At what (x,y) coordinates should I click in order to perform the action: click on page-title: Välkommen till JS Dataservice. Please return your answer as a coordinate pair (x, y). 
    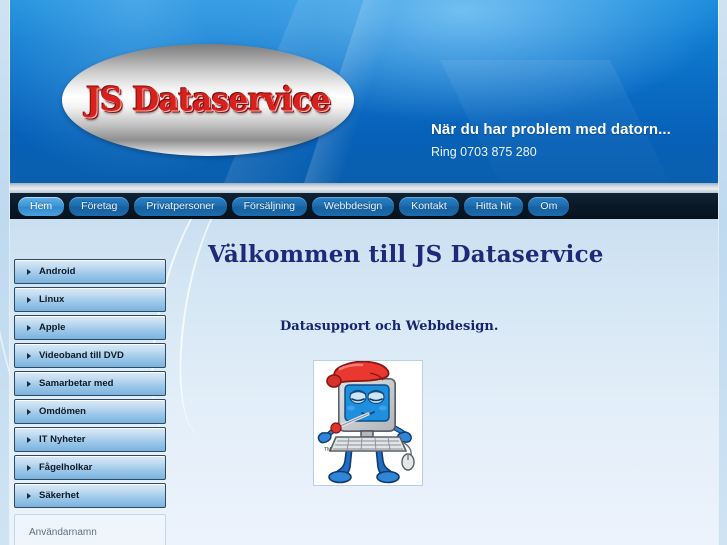
    Looking at the image, I should click on (406, 254).